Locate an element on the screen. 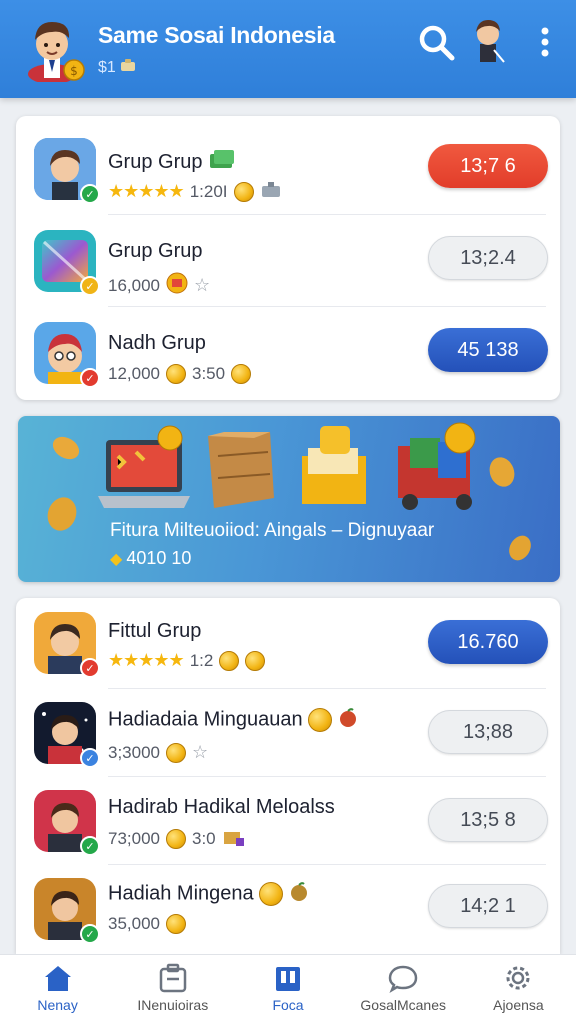  nav-item-inbox: INenuioiras is located at coordinates (172, 989).